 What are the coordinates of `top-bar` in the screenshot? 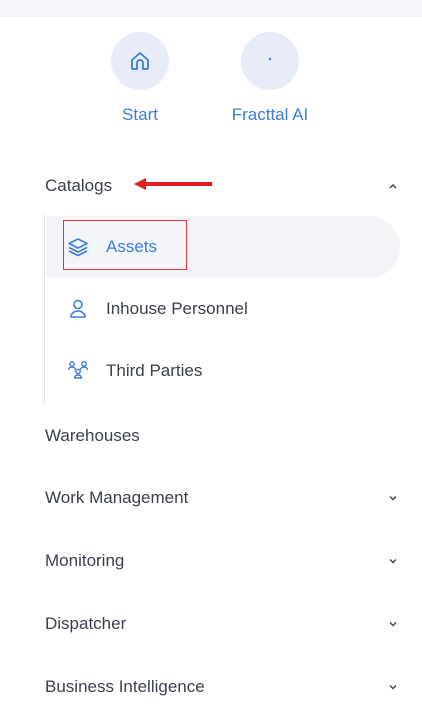 It's located at (211, 9).